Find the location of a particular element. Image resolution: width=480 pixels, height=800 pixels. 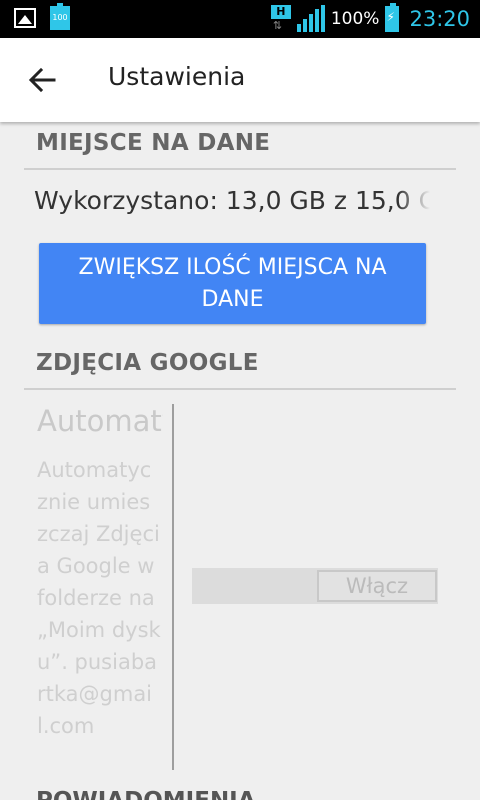

network-h-icon: H ⇅ is located at coordinates (280, 19).